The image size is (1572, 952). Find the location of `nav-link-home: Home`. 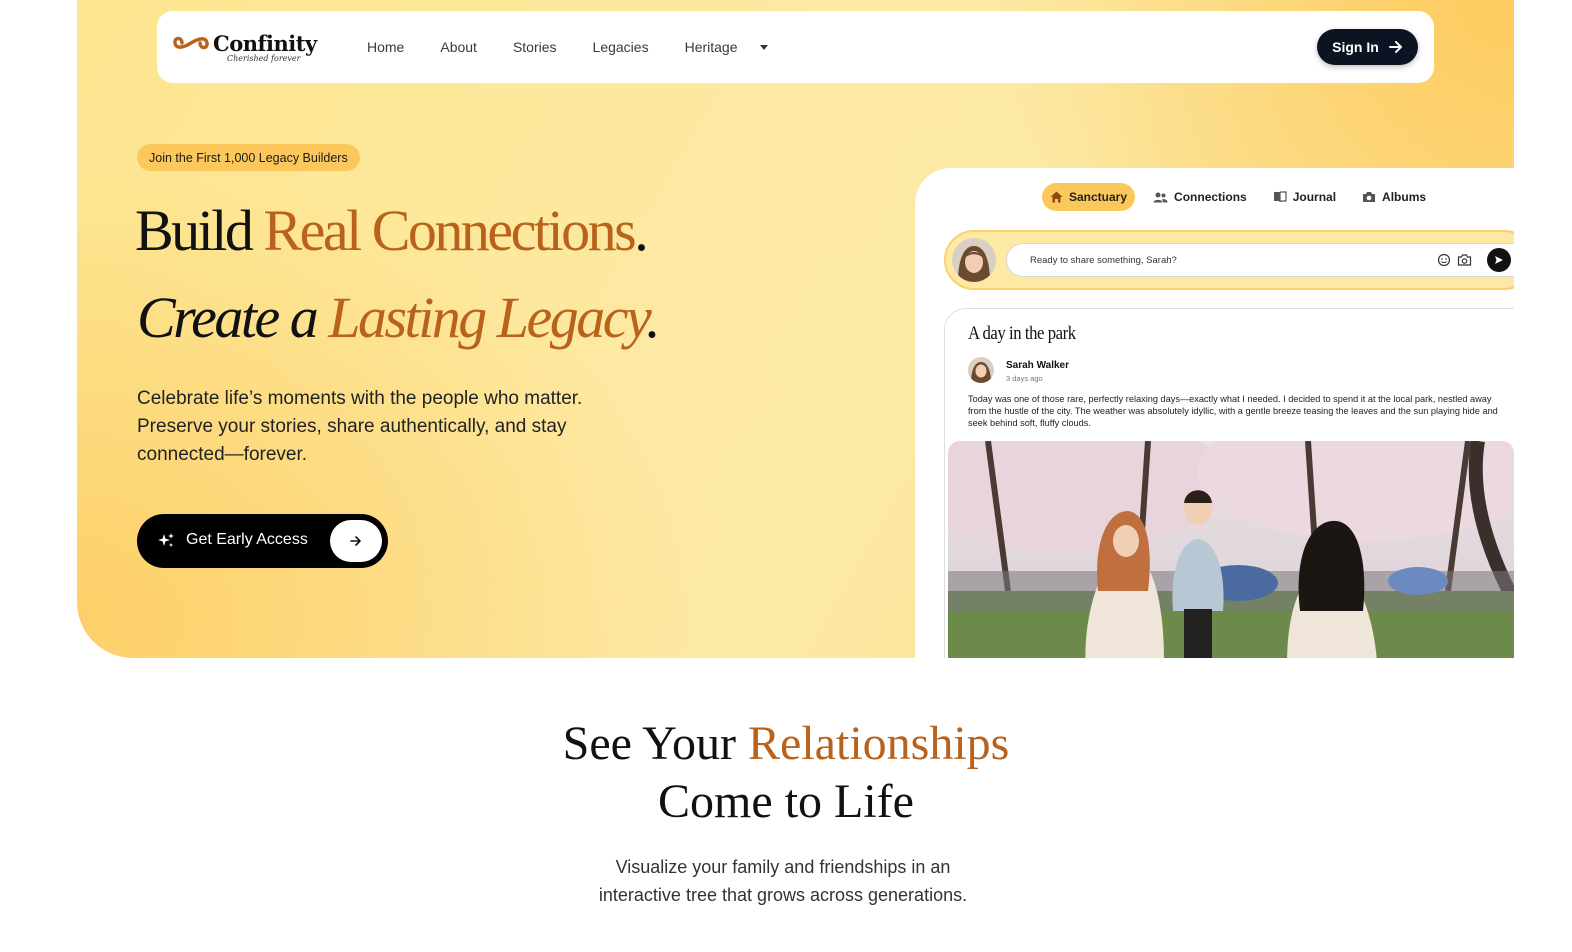

nav-link-home: Home is located at coordinates (385, 47).